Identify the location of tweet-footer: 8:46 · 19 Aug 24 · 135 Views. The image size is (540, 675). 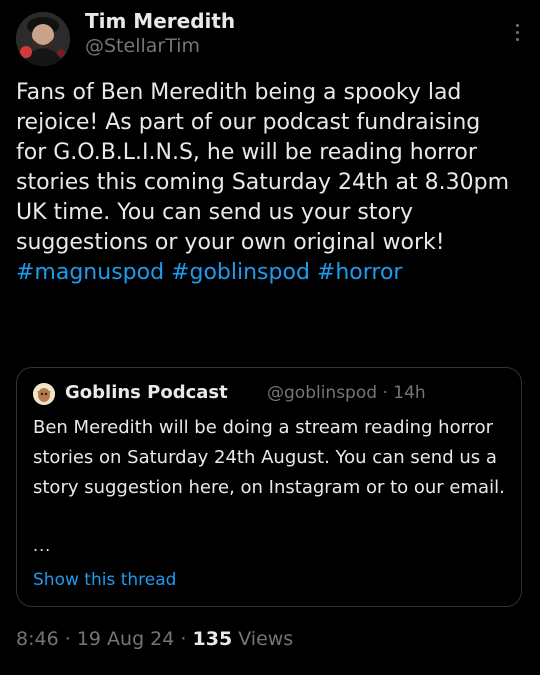
(154, 639).